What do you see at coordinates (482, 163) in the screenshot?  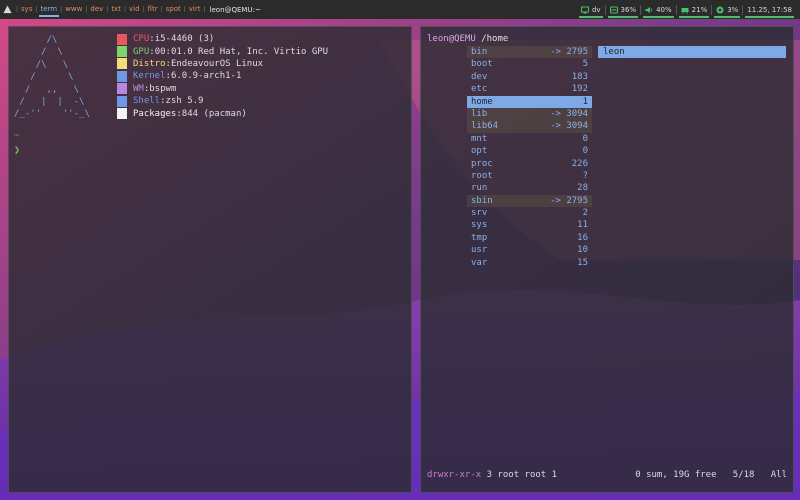 I see `dir-entry-name: proc` at bounding box center [482, 163].